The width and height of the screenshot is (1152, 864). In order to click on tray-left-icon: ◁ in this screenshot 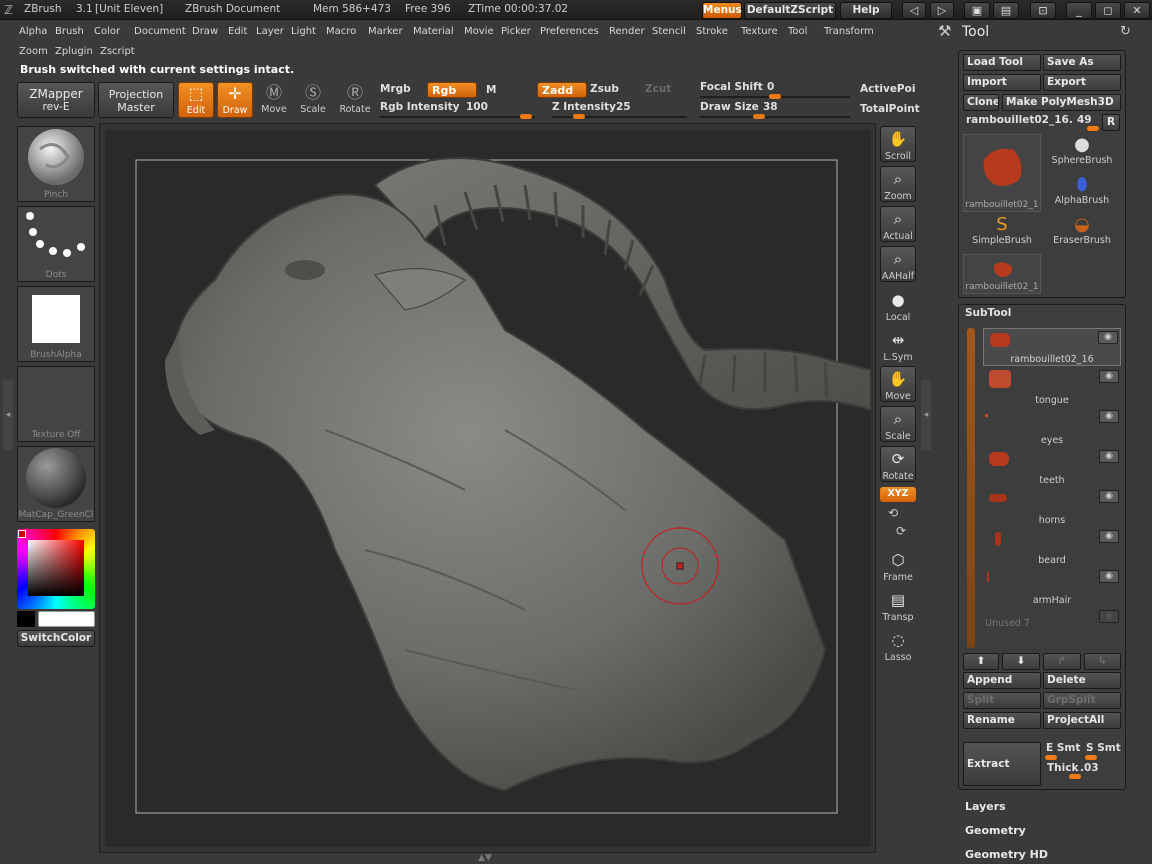, I will do `click(914, 10)`.